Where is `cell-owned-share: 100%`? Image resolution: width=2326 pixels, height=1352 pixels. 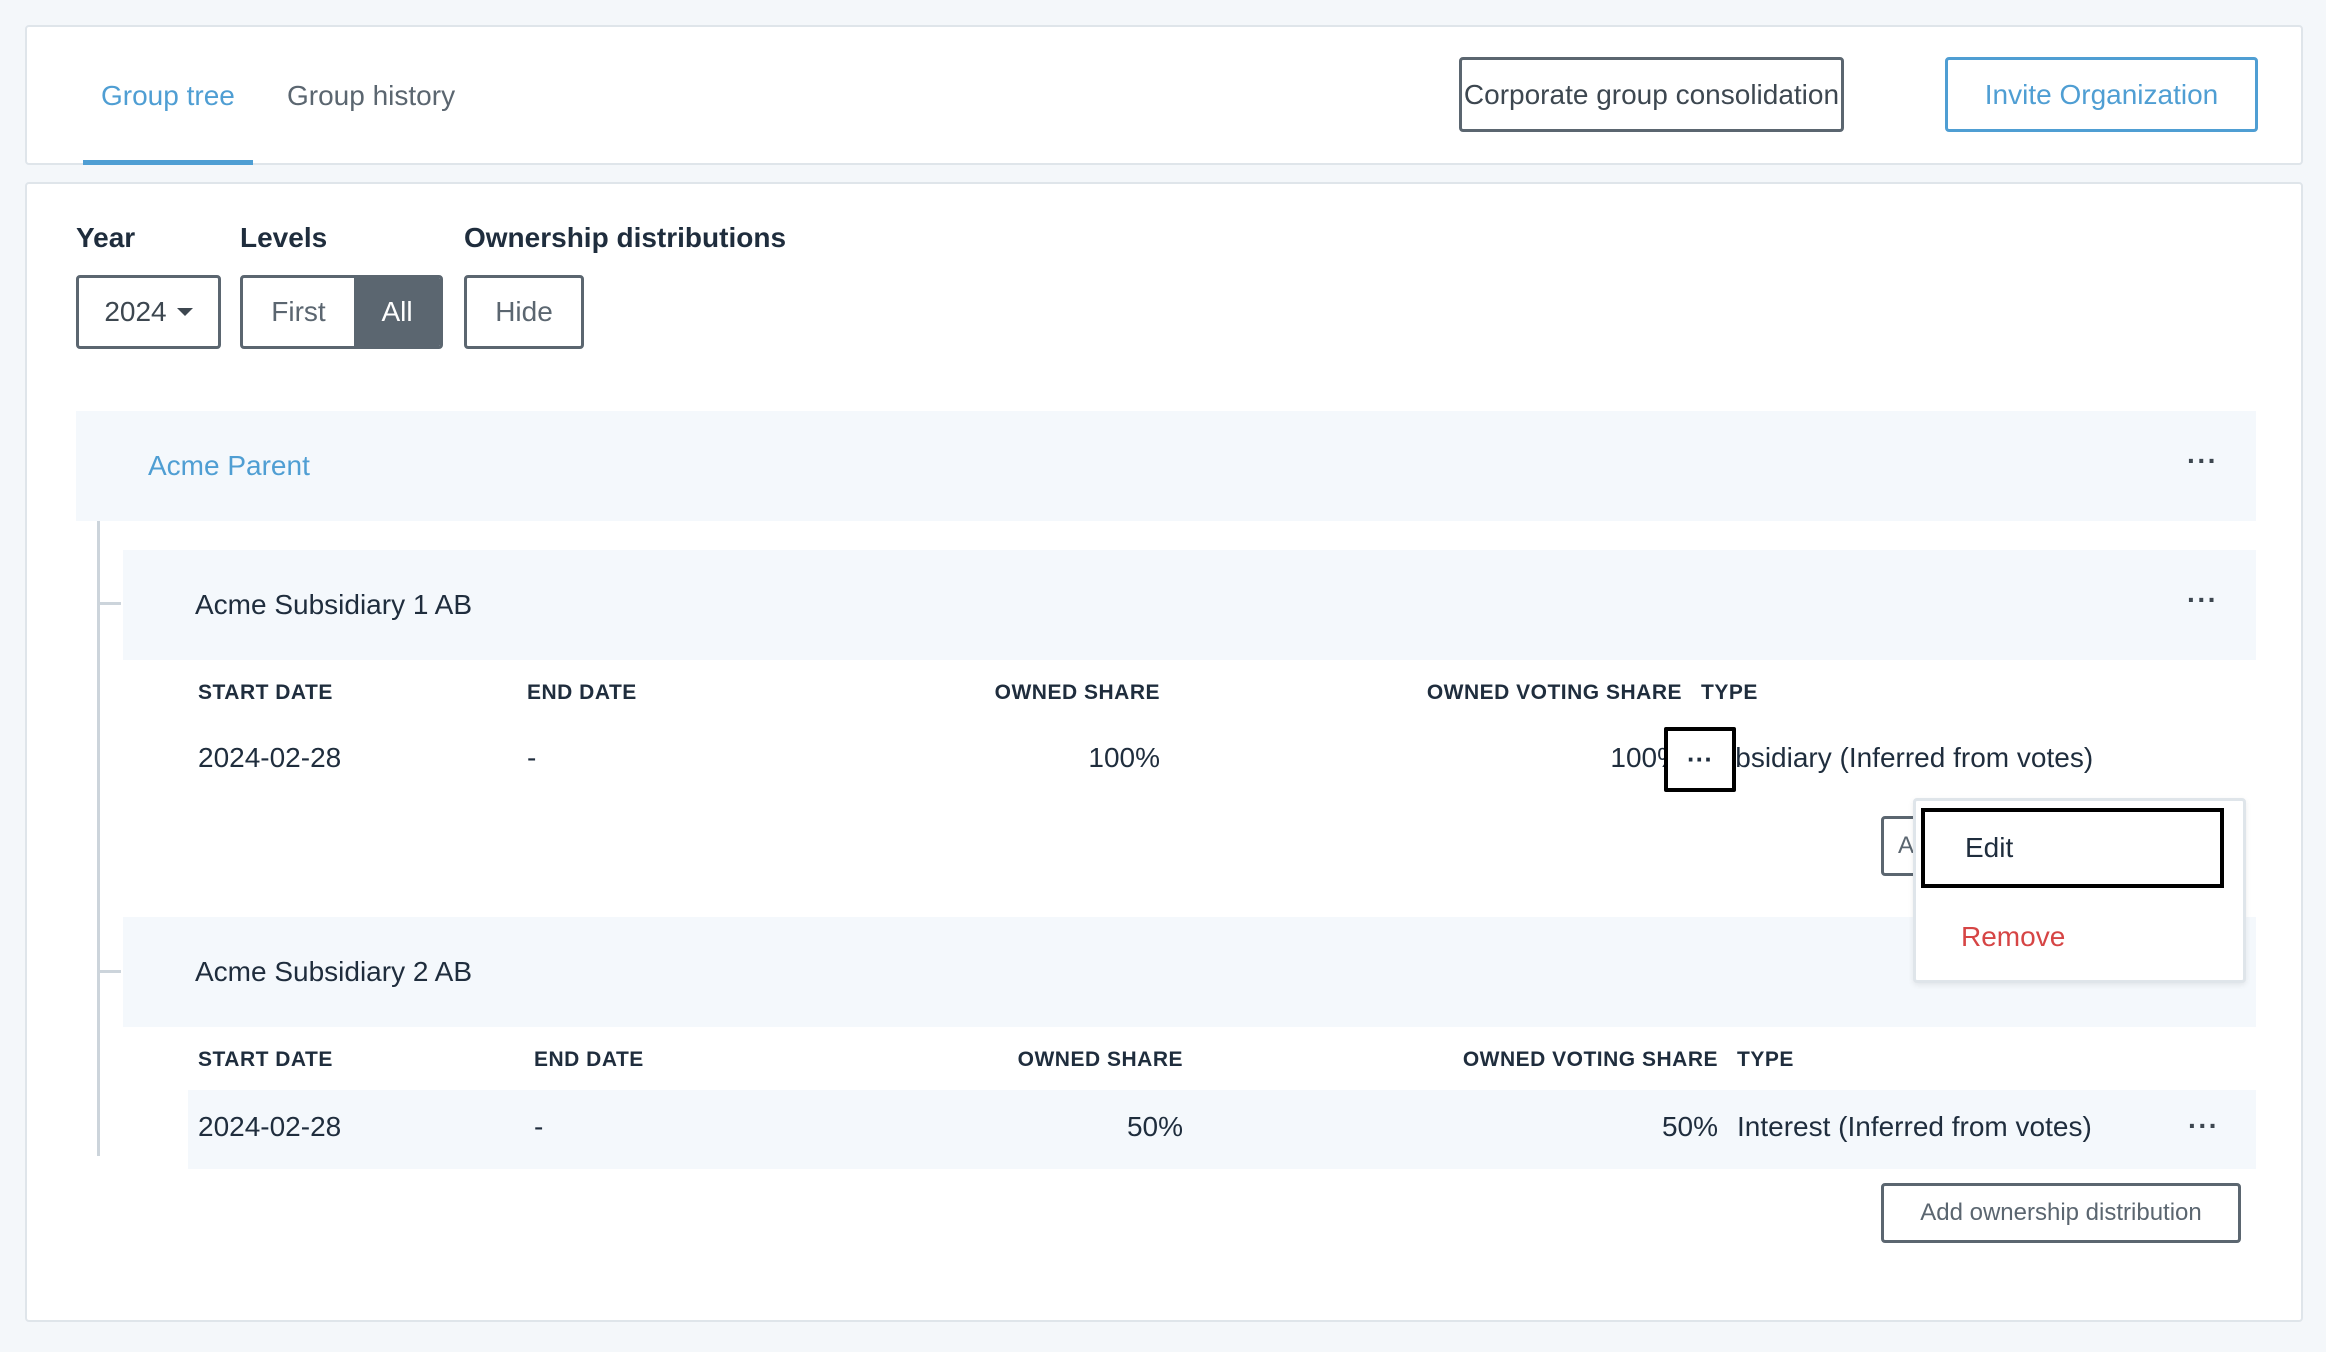
cell-owned-share: 100% is located at coordinates (1124, 757).